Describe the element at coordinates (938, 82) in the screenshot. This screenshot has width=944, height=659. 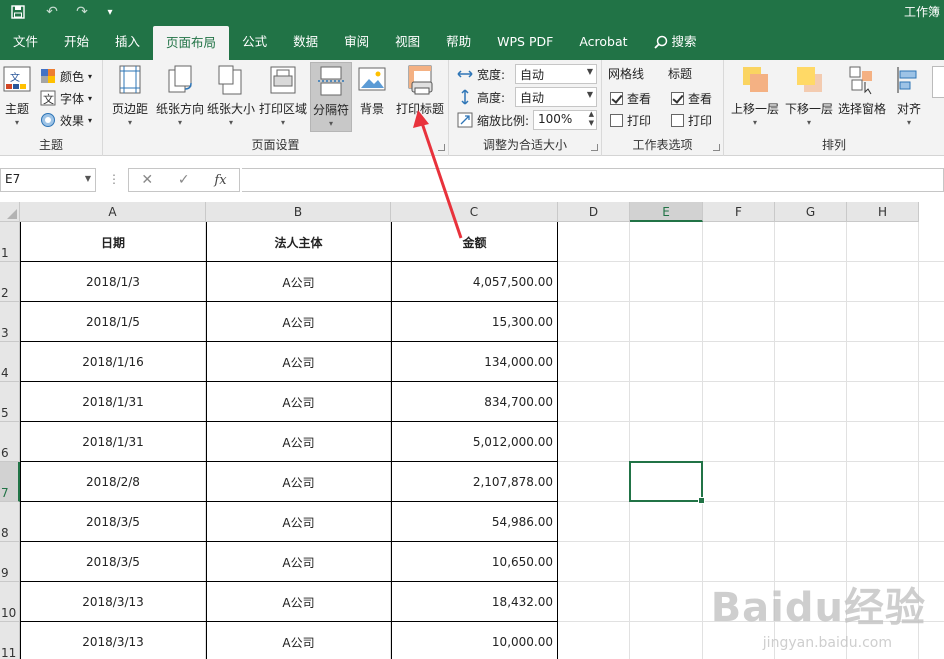
I see `group-button-icon` at that location.